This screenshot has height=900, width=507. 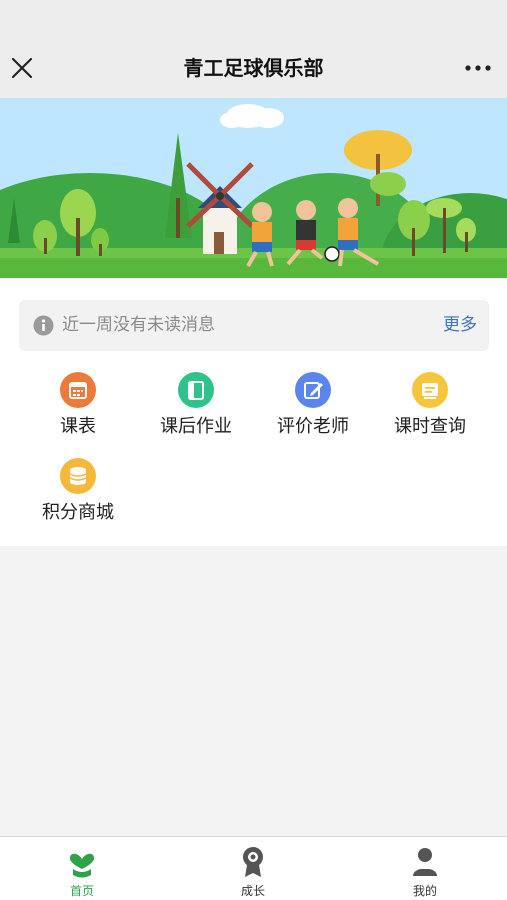 I want to click on menu-label: 积分商城, so click(x=78, y=512).